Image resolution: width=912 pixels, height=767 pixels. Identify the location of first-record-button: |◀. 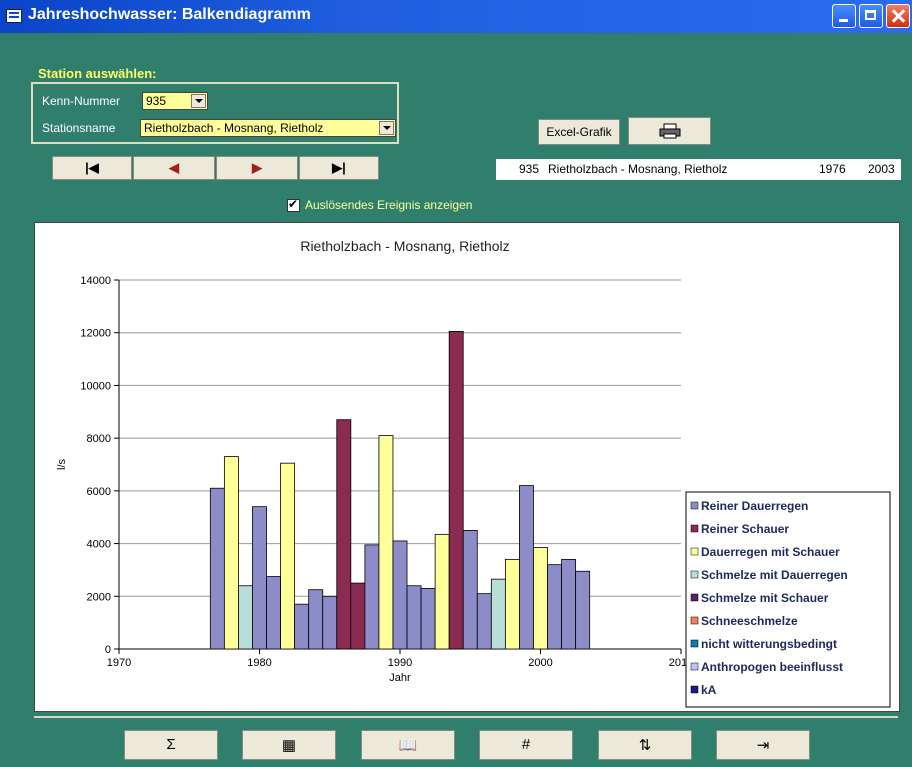
(92, 168).